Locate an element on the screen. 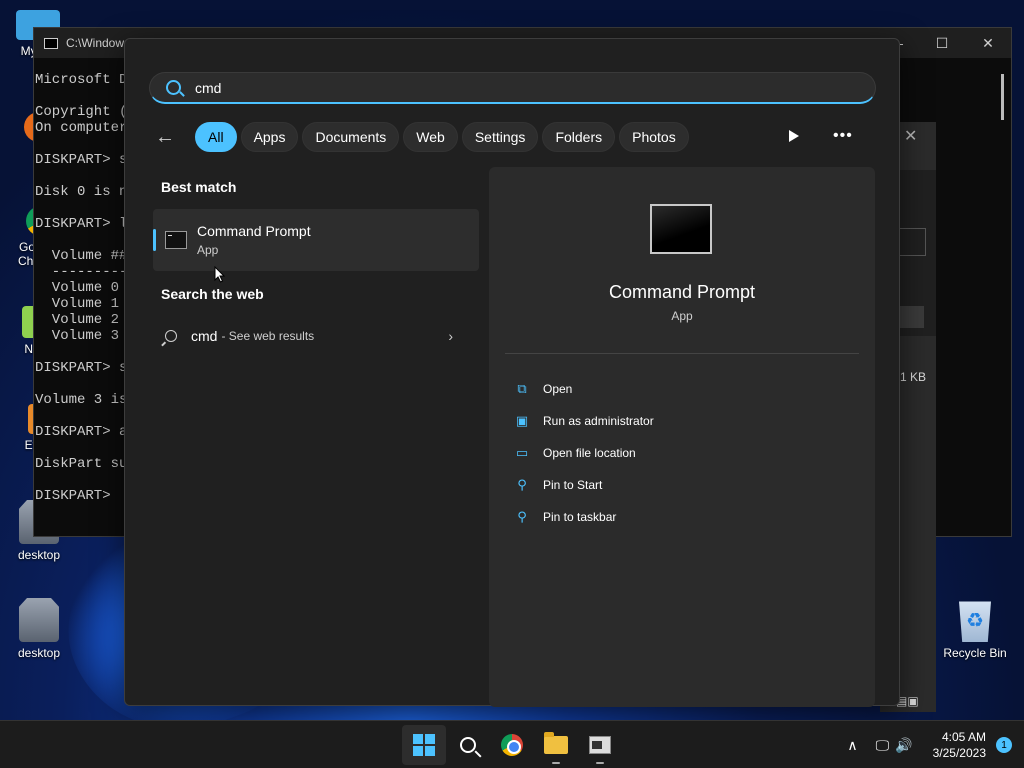 The height and width of the screenshot is (768, 1024). filter-web: Web is located at coordinates (430, 137).